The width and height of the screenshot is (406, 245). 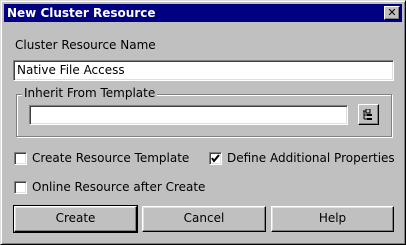 What do you see at coordinates (119, 187) in the screenshot?
I see `online-after-create-label: Online Resource after Create` at bounding box center [119, 187].